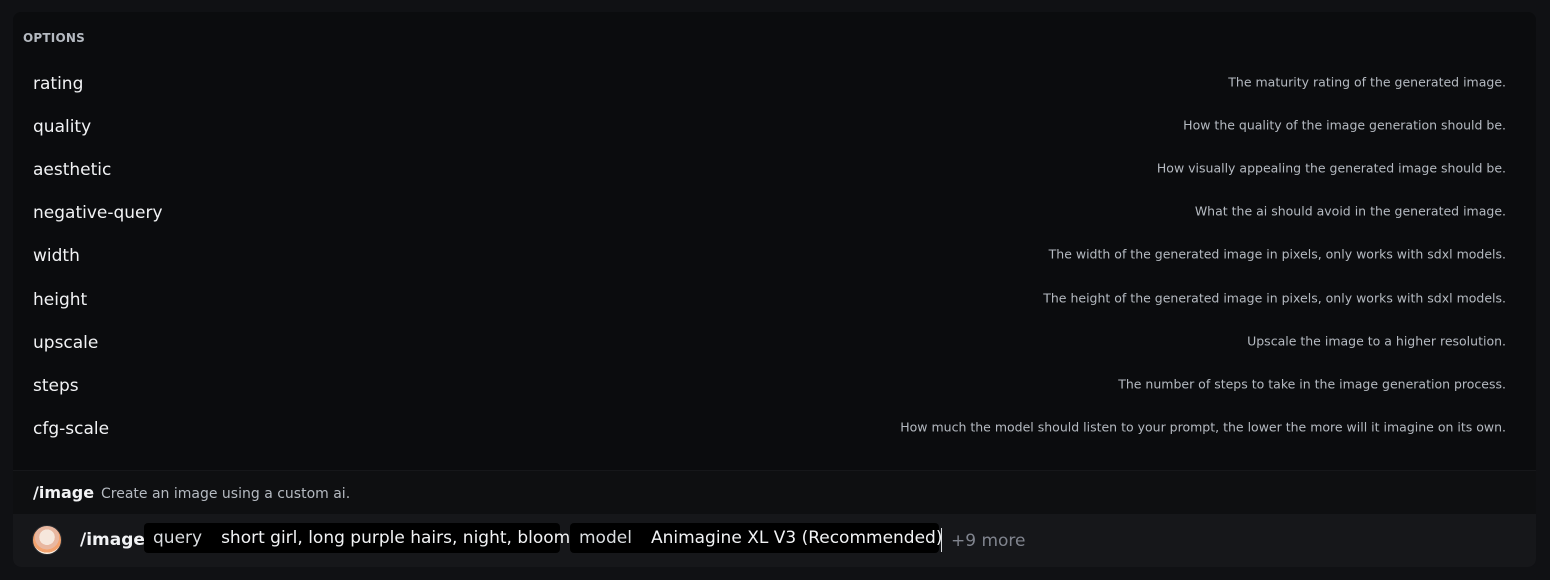  Describe the element at coordinates (60, 299) in the screenshot. I see `option-name: height` at that location.